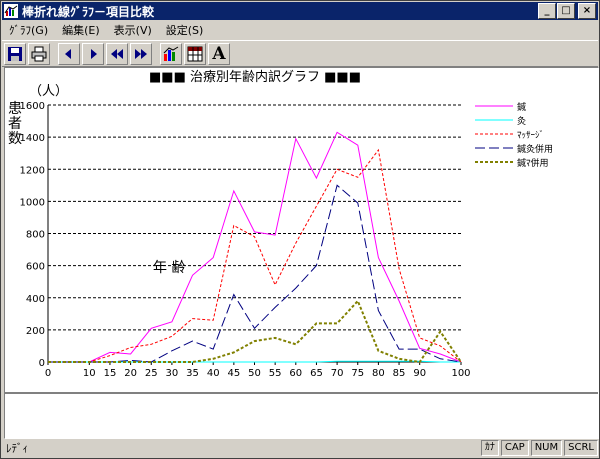 The width and height of the screenshot is (600, 459). Describe the element at coordinates (378, 373) in the screenshot. I see `x-tick-label: 80` at that location.